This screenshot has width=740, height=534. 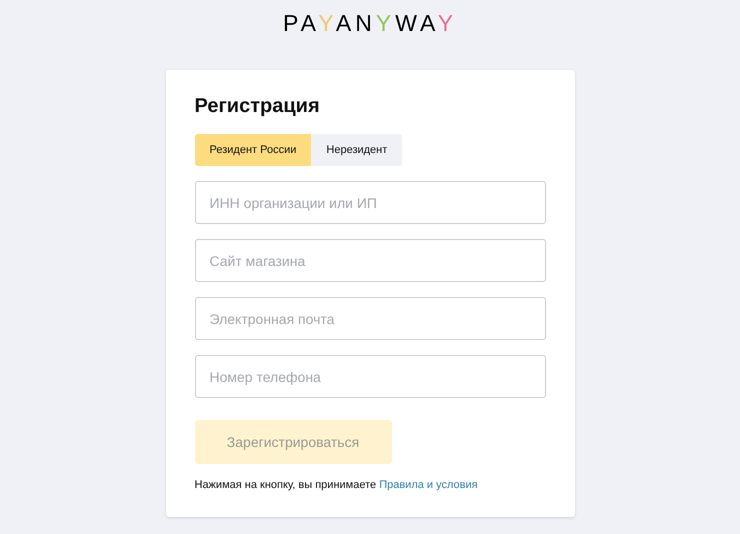 What do you see at coordinates (336, 485) in the screenshot?
I see `terms-text: Нажимая на кнопку, вы принимаете Правила и условия` at bounding box center [336, 485].